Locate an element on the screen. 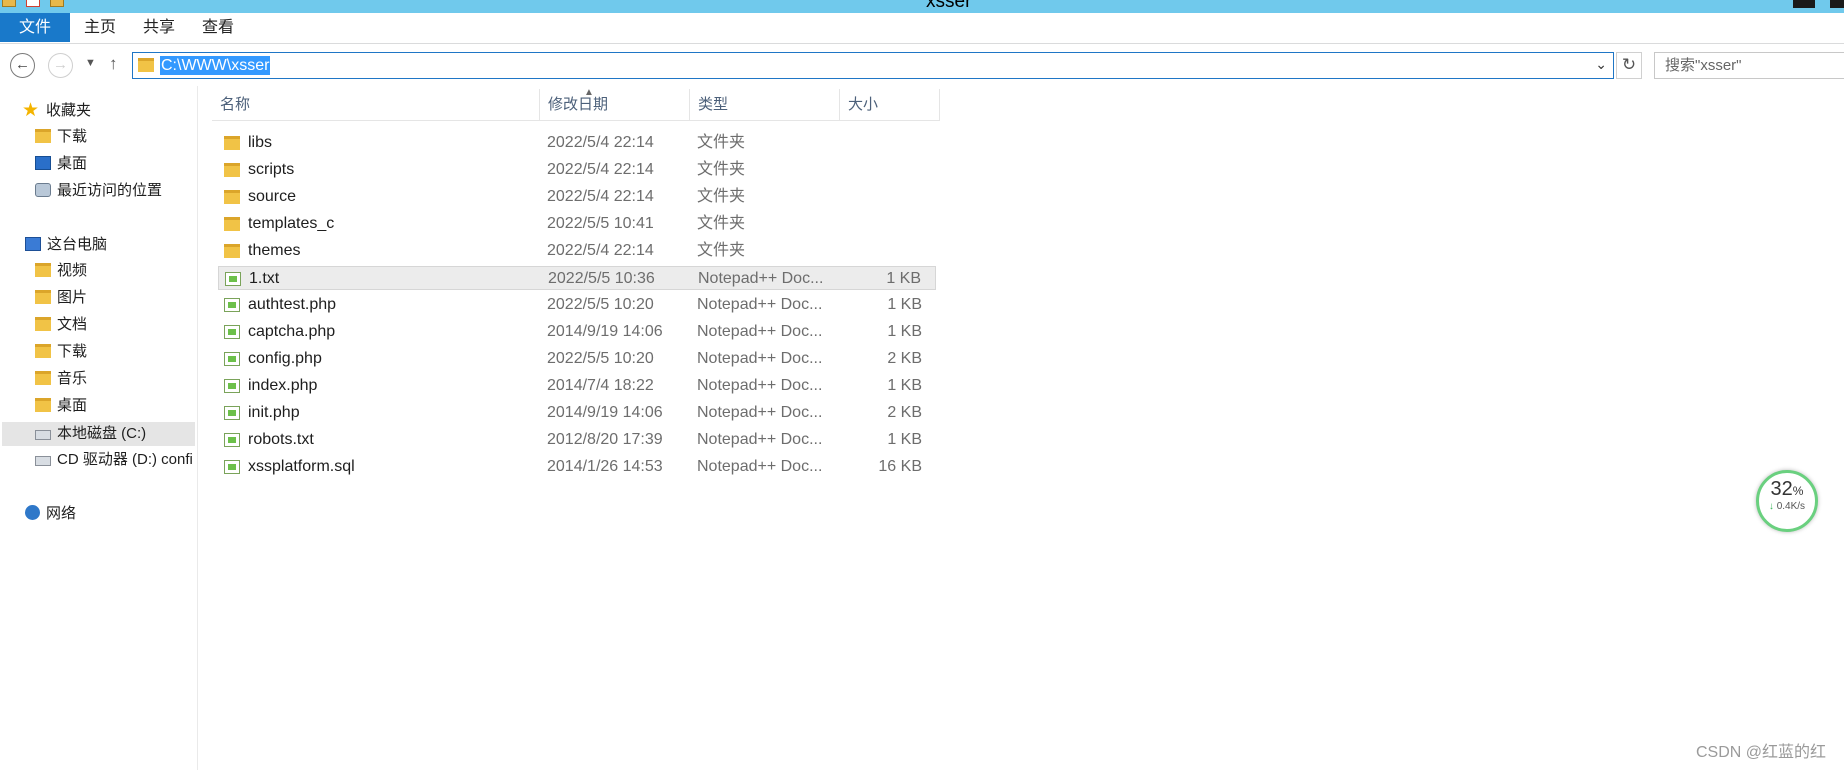  column-type: 类型 is located at coordinates (765, 104).